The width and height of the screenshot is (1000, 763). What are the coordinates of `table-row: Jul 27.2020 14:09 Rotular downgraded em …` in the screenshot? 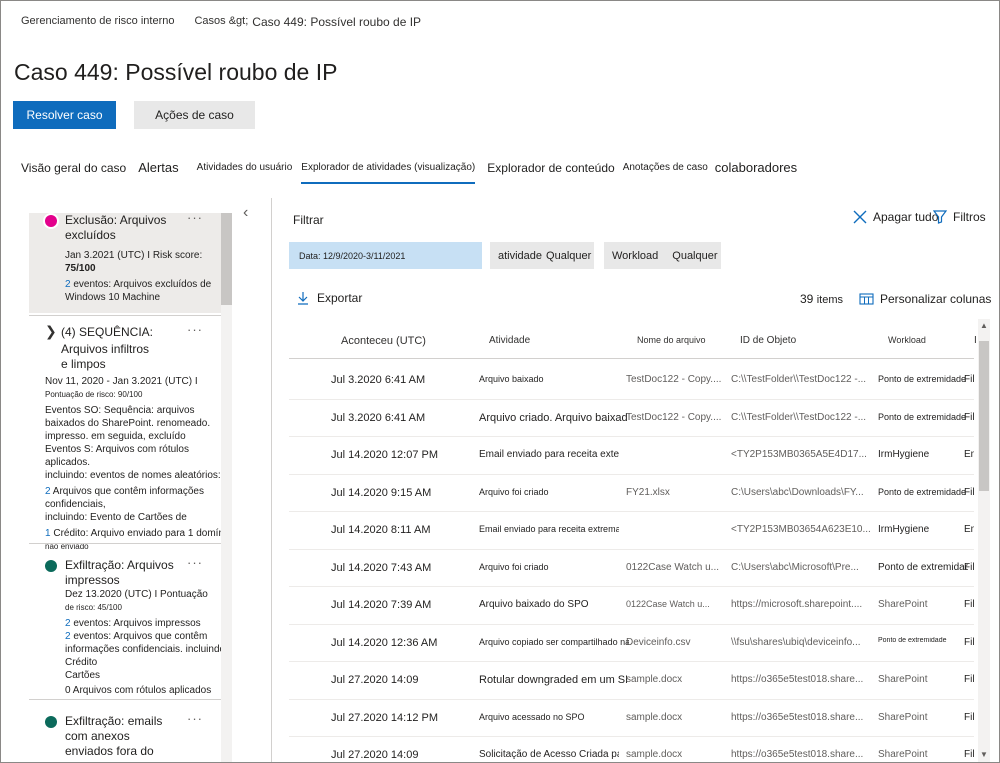 It's located at (631, 681).